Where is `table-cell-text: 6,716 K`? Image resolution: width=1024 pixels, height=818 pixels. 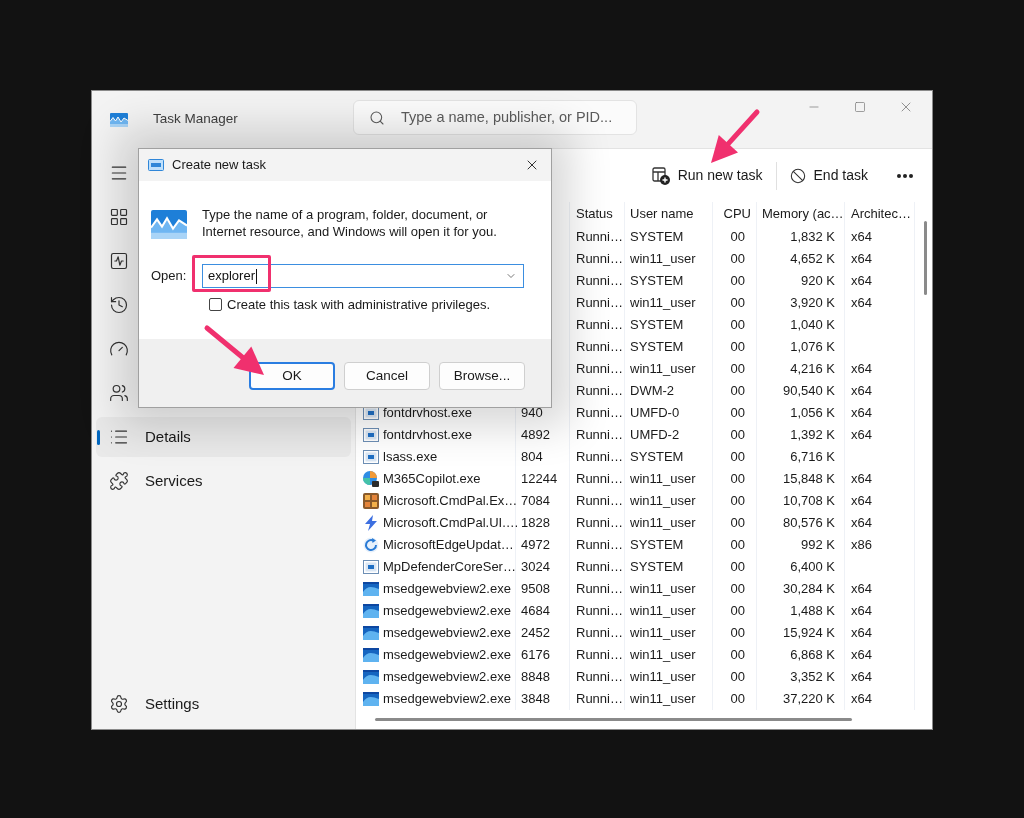
table-cell-text: 6,716 K is located at coordinates (812, 457).